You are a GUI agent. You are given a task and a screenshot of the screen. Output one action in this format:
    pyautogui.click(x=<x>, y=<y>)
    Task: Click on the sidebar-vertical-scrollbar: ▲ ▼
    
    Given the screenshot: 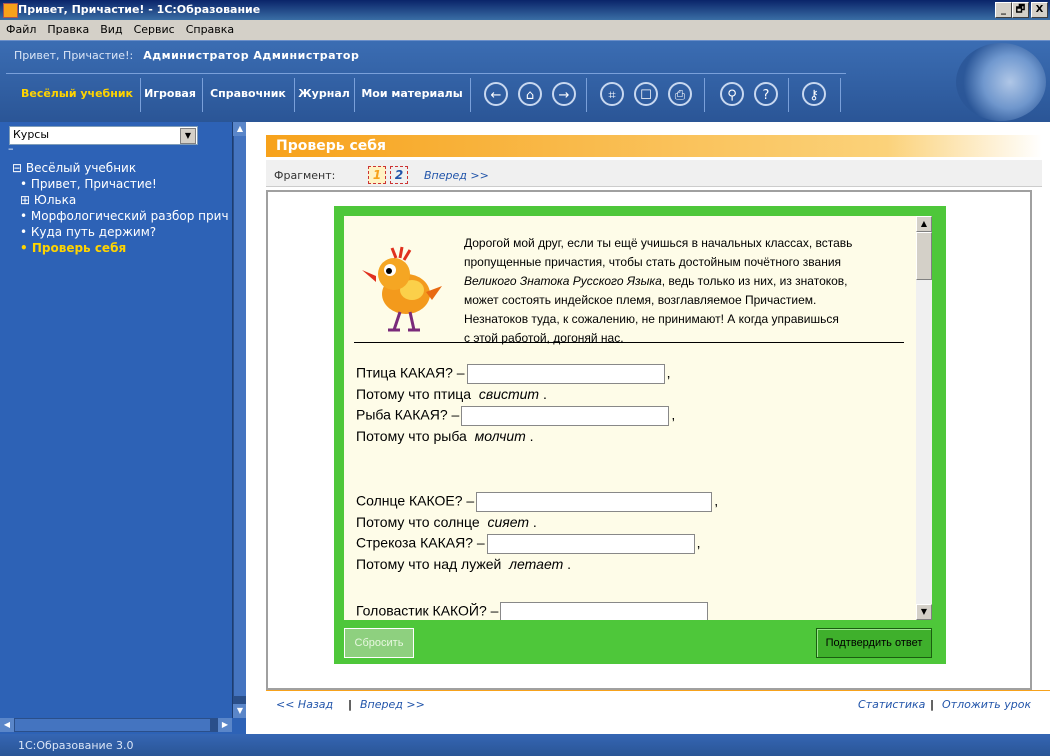 What is the action you would take?
    pyautogui.click(x=239, y=420)
    